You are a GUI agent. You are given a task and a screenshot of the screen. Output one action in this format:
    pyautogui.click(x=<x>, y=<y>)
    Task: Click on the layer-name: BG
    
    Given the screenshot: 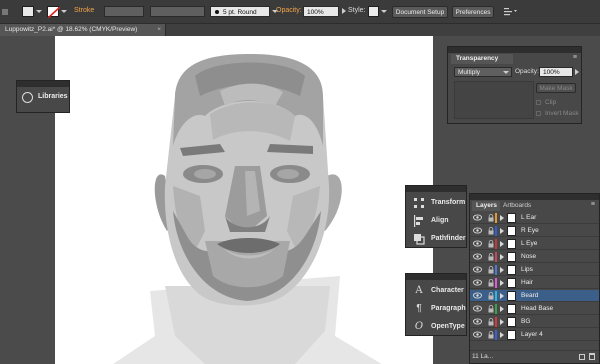 What is the action you would take?
    pyautogui.click(x=525, y=322)
    